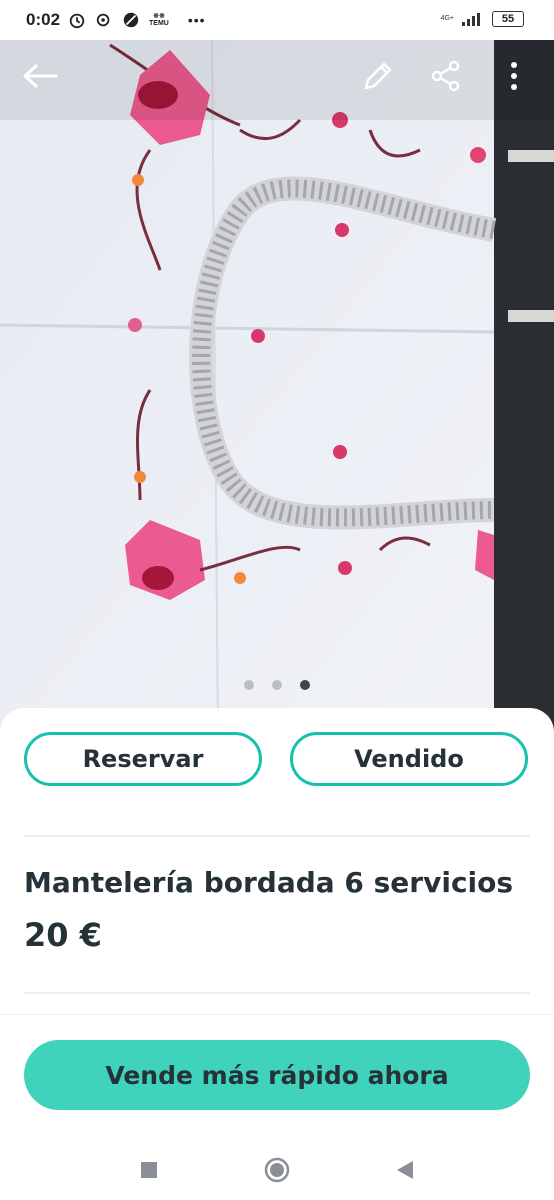  I want to click on triangle-back-icon, so click(405, 1170).